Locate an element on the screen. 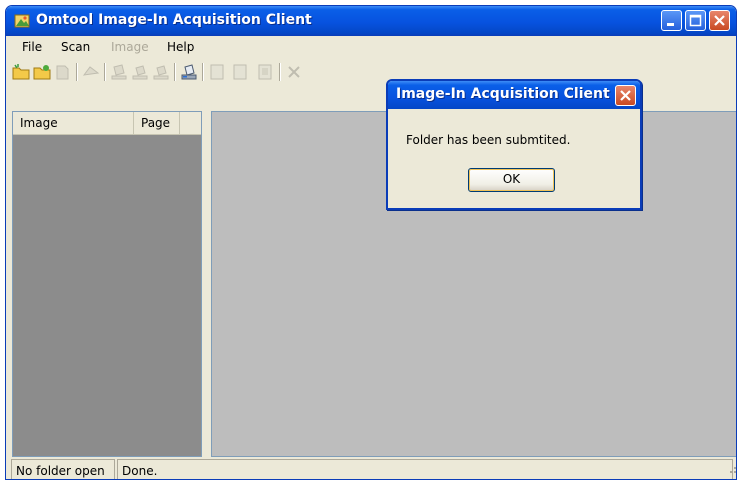  status-folder: No folder open is located at coordinates (63, 469).